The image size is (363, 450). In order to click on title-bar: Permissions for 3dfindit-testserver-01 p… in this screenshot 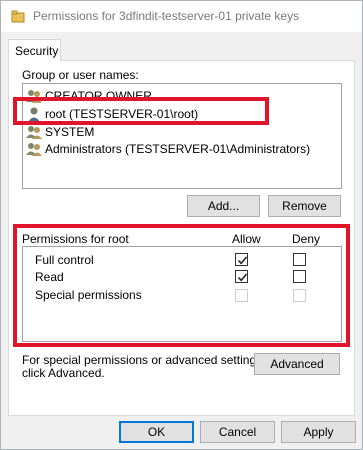, I will do `click(181, 16)`.